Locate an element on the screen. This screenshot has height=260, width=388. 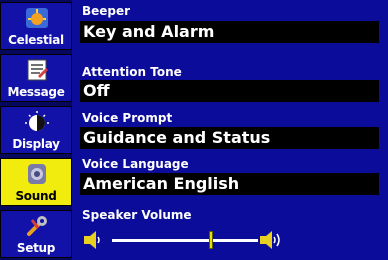
volume-track is located at coordinates (185, 240).